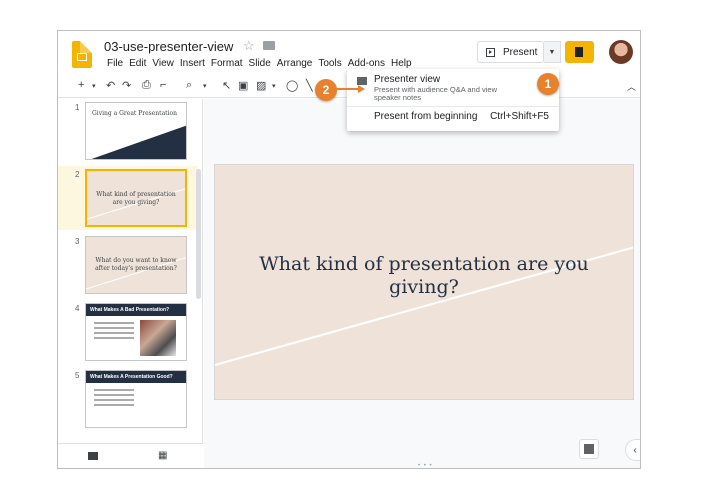  I want to click on textbox-icon: ▣, so click(243, 85).